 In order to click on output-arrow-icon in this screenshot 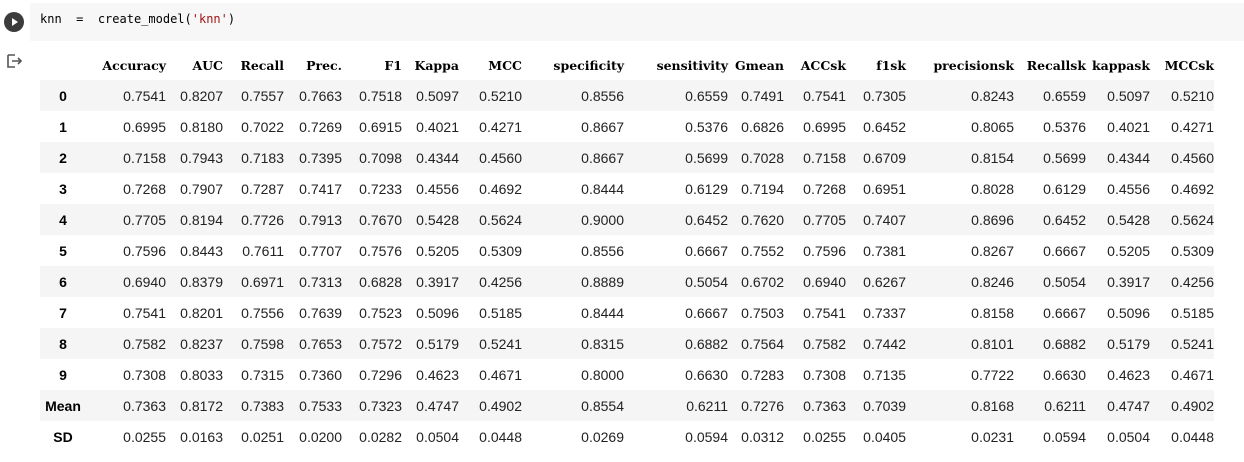, I will do `click(15, 61)`.